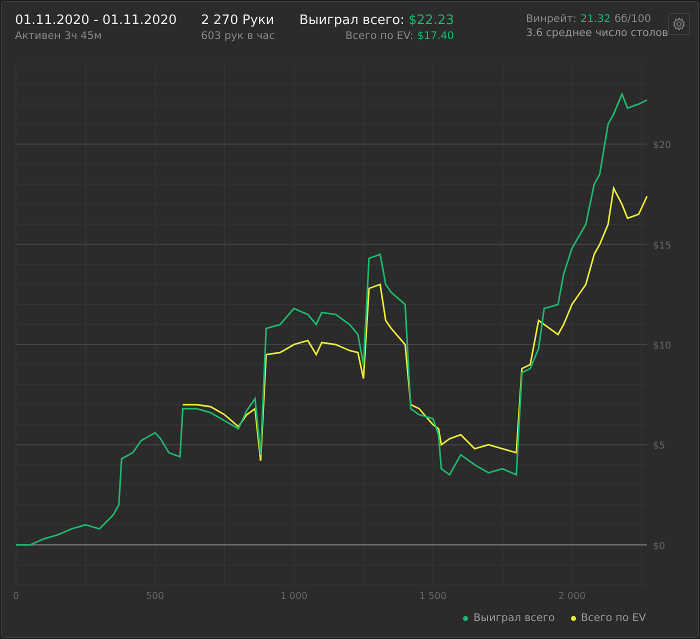  I want to click on hands-per-hour: 603 рук в час, so click(238, 36).